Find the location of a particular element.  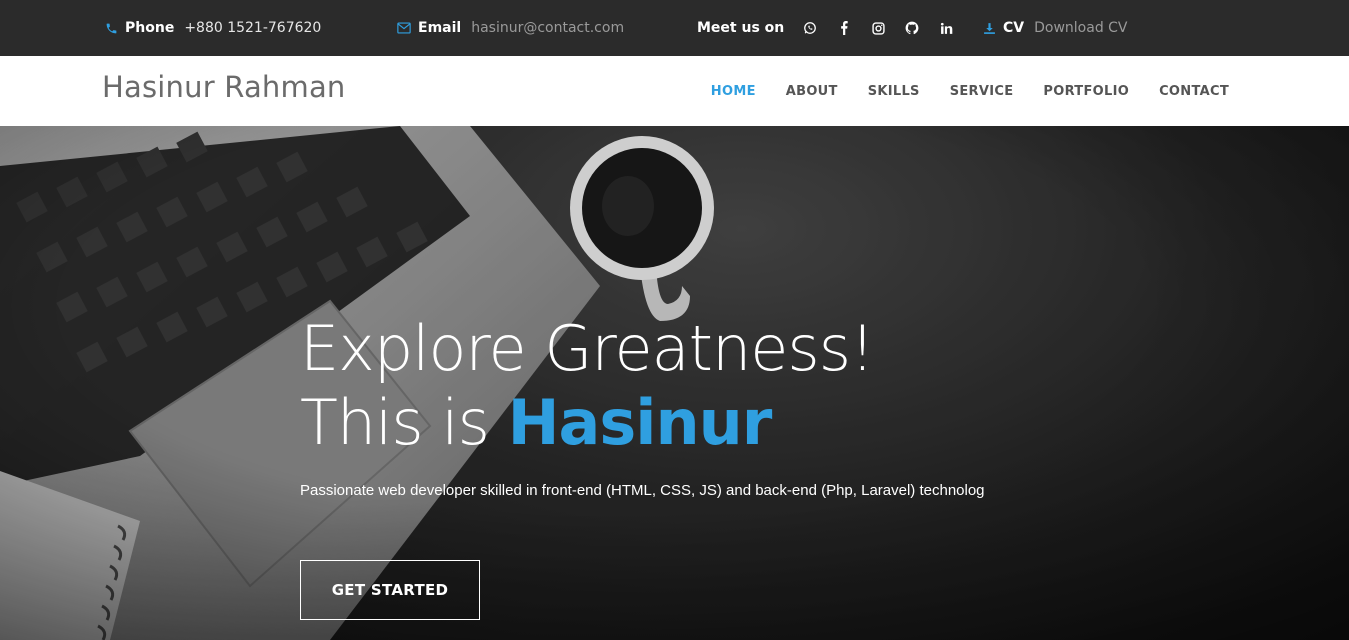

nav-contact: CONTACT is located at coordinates (1194, 91).